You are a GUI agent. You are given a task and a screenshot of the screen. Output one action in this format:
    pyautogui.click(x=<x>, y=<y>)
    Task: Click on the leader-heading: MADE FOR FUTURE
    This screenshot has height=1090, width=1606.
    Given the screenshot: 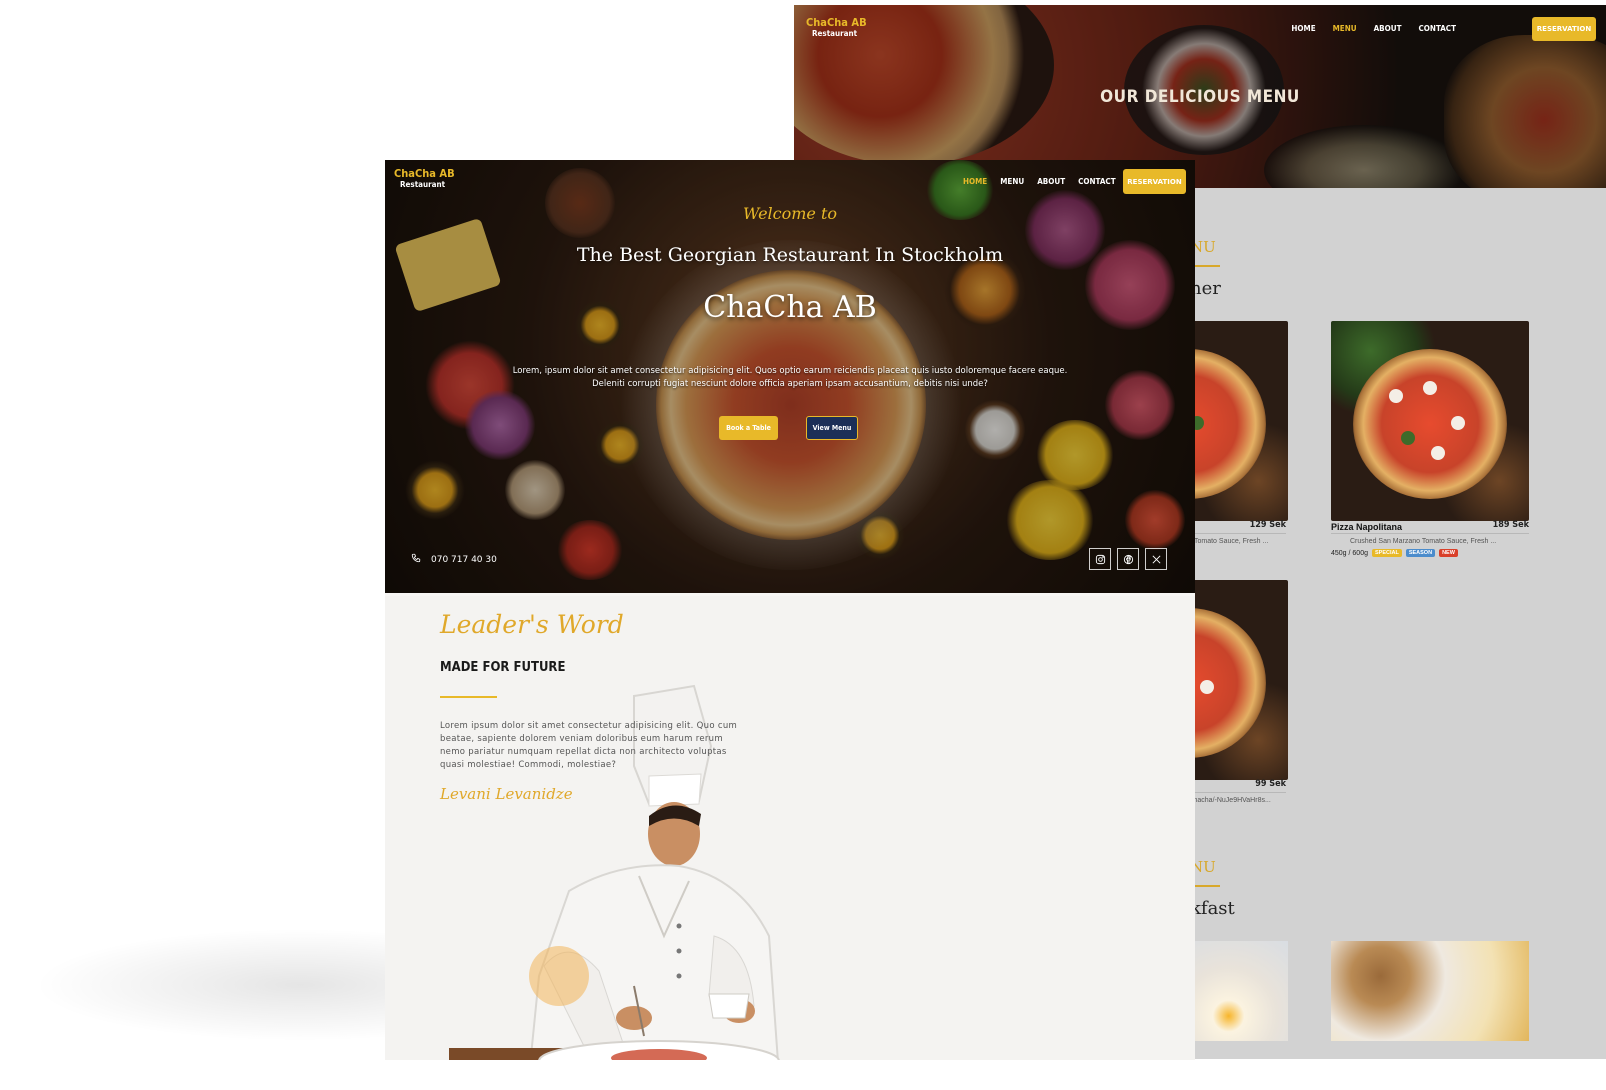 What is the action you would take?
    pyautogui.click(x=503, y=667)
    